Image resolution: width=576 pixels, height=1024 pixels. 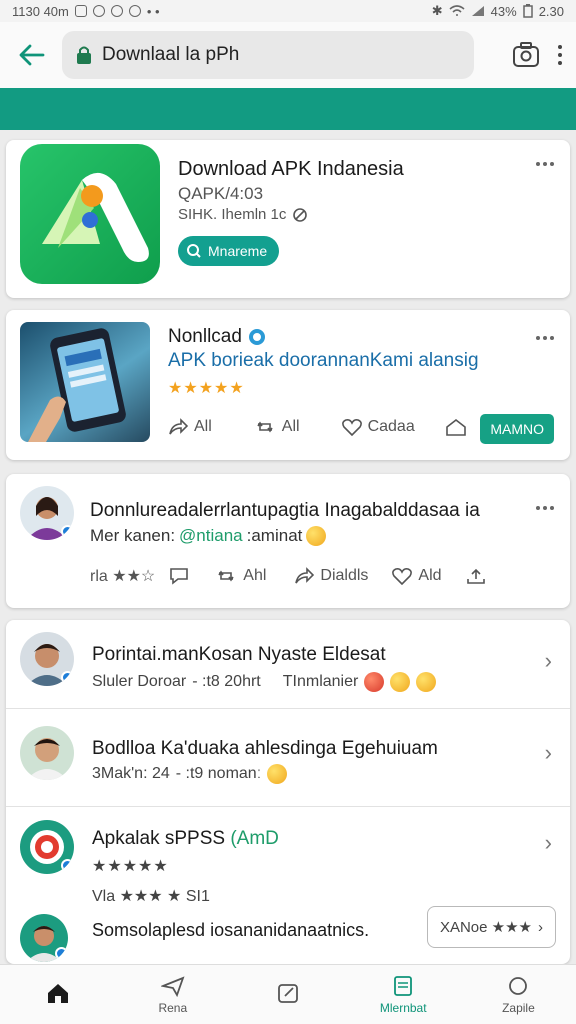 What do you see at coordinates (277, 427) in the screenshot?
I see `repost-button: All` at bounding box center [277, 427].